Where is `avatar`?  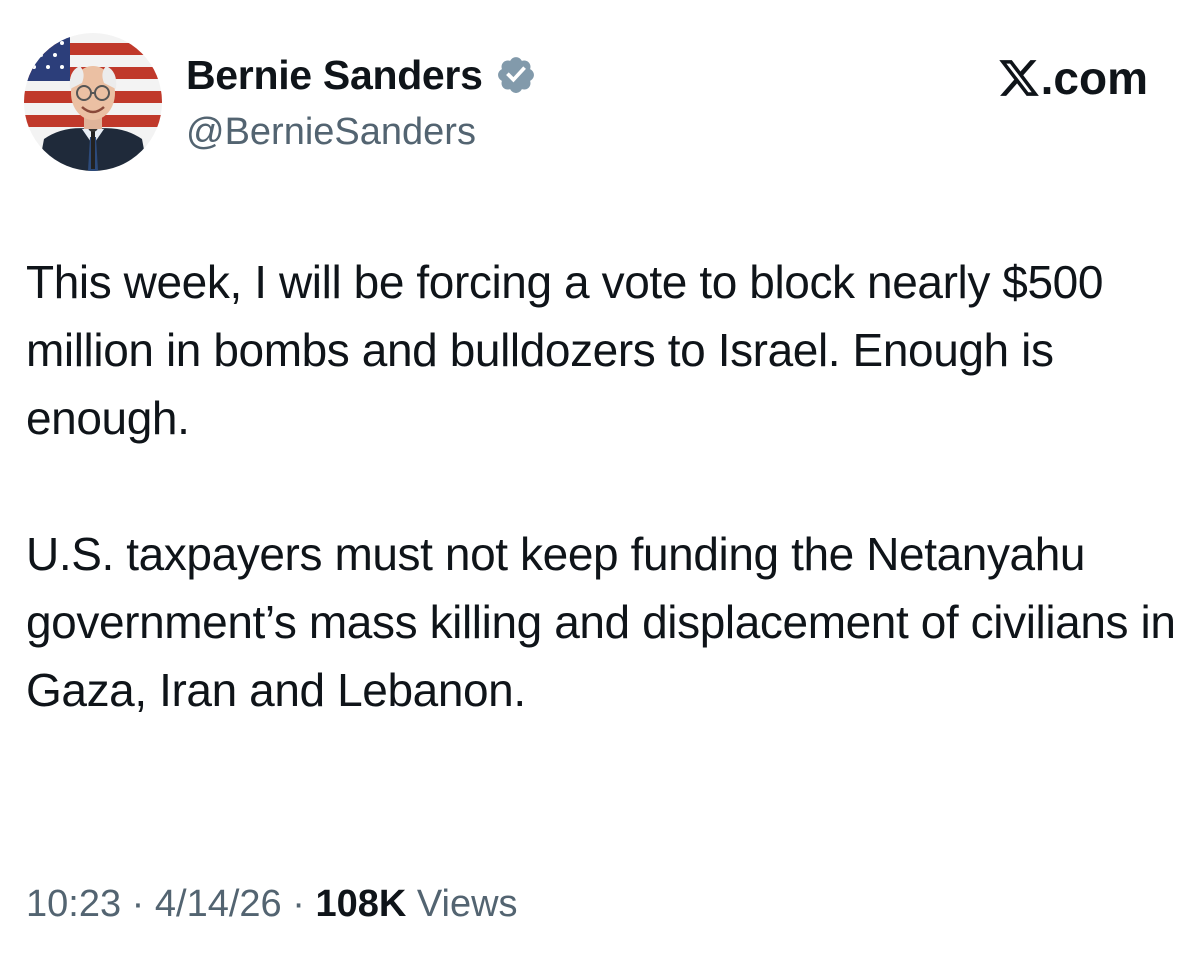
avatar is located at coordinates (93, 102).